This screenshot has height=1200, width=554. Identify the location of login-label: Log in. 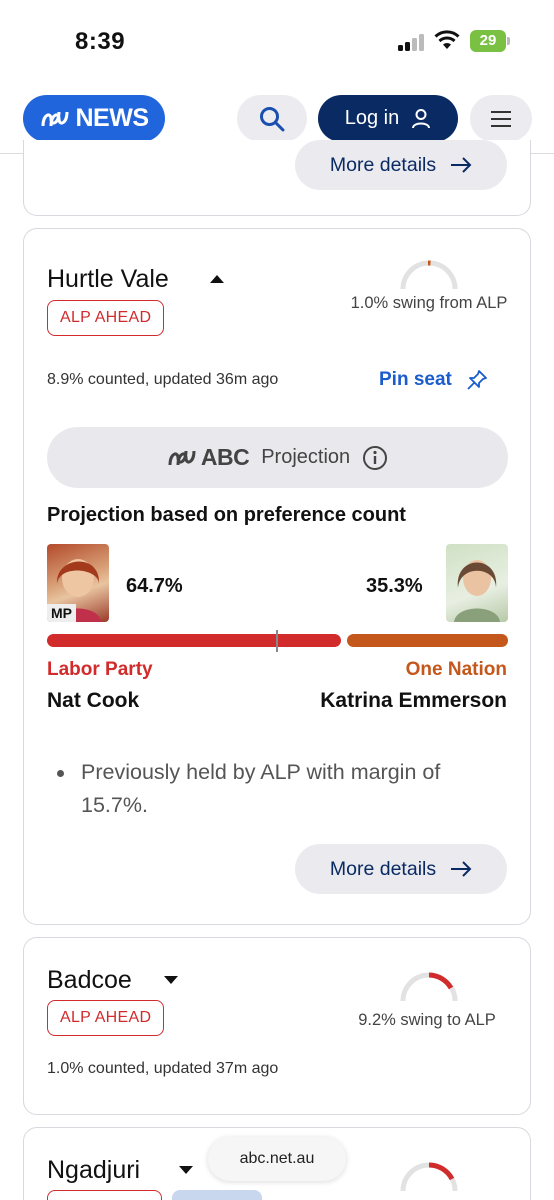
(372, 118).